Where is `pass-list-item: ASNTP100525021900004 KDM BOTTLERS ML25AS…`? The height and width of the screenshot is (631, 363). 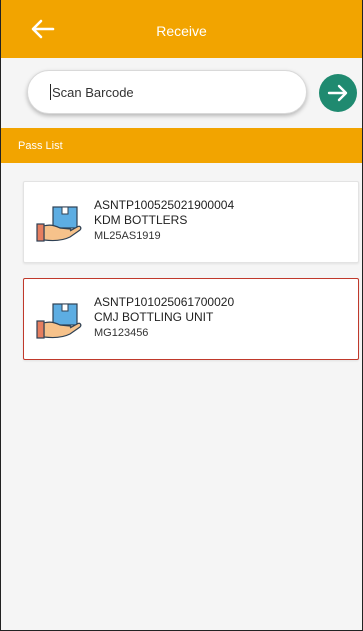
pass-list-item: ASNTP100525021900004 KDM BOTTLERS ML25AS… is located at coordinates (191, 222).